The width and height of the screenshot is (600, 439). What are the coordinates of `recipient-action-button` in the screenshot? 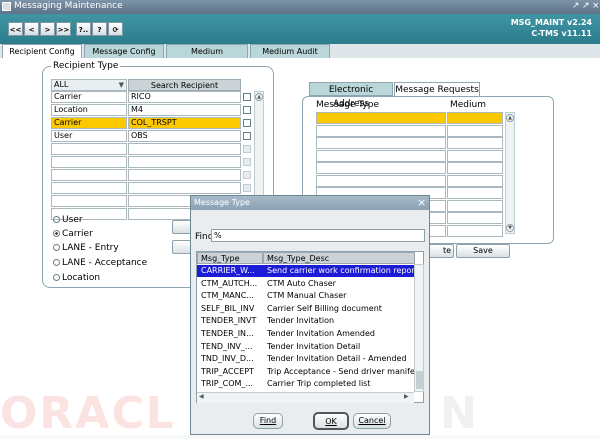 It's located at (182, 227).